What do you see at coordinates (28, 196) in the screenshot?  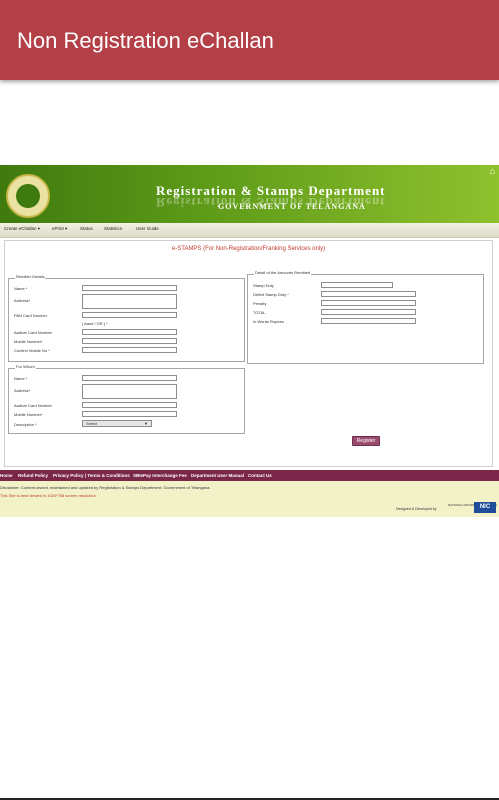 I see `state-emblem-icon` at bounding box center [28, 196].